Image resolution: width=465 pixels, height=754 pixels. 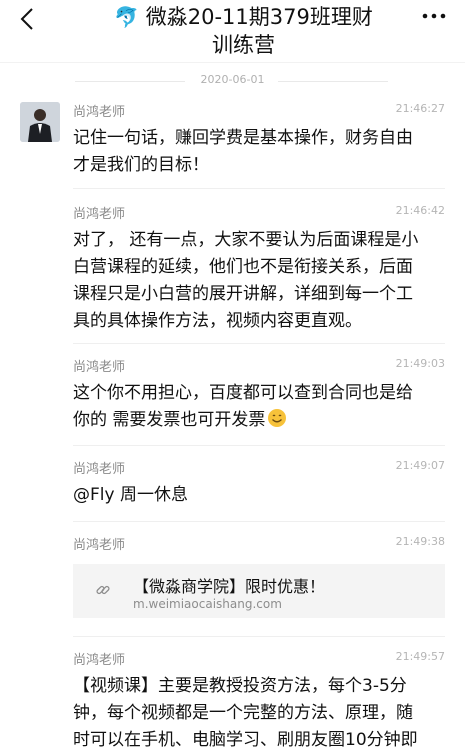 What do you see at coordinates (277, 418) in the screenshot?
I see `smiling-face-icon` at bounding box center [277, 418].